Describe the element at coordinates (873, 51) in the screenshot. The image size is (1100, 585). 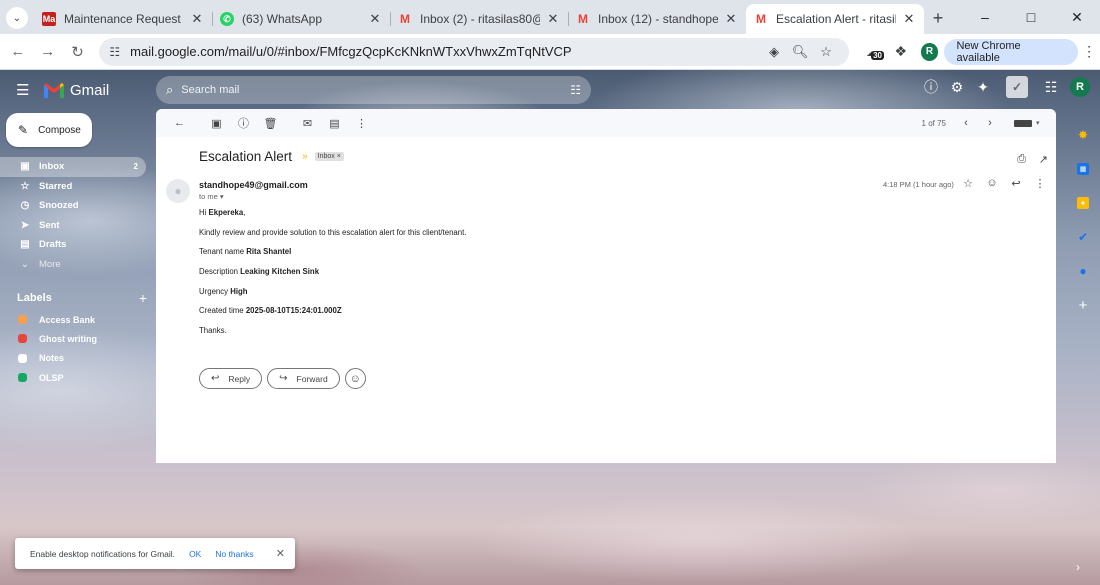
I see `extension-cloud-icon: ☁30` at that location.